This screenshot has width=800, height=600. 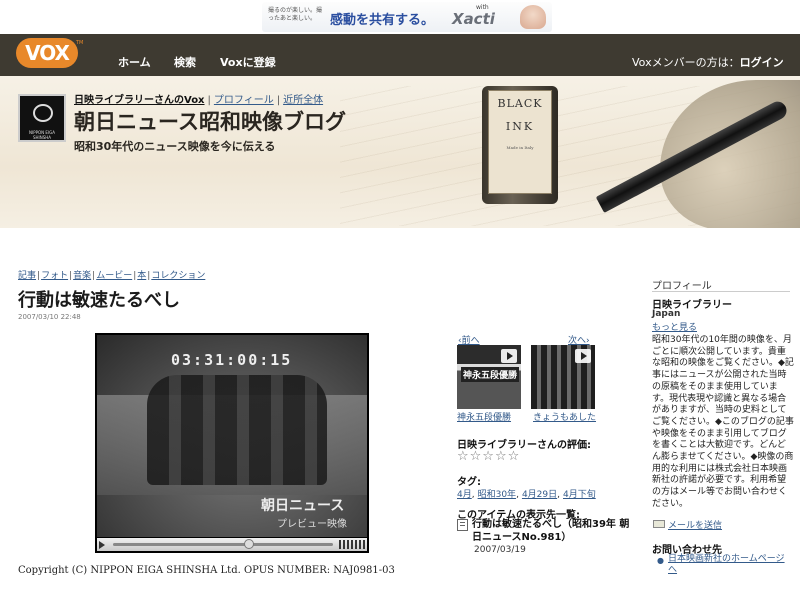 I want to click on next-post-caption: きょうもあした, so click(x=564, y=416).